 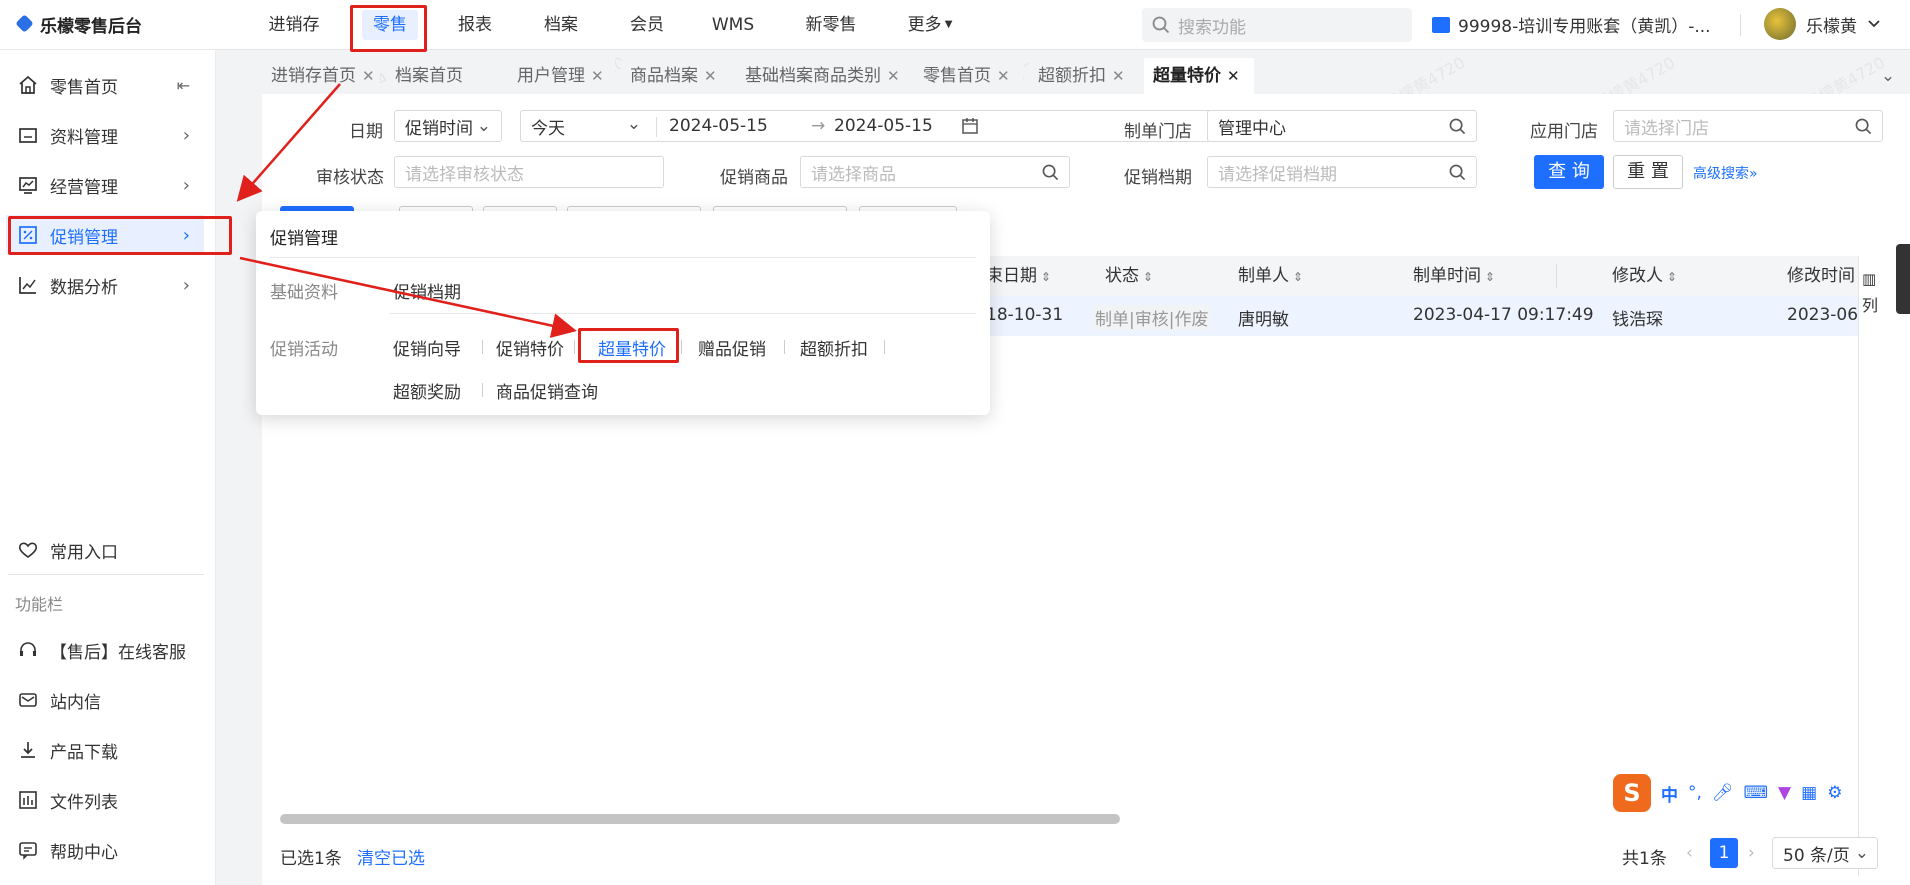 I want to click on annotation-arrows, so click(x=406, y=210).